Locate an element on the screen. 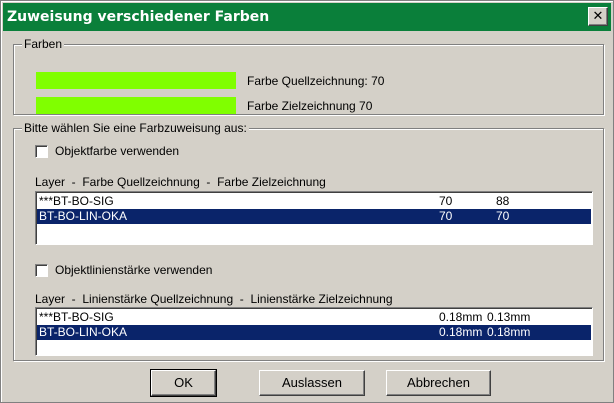 This screenshot has height=403, width=614. color-assignment-list: ***BT-BO-SIG 70 88 BT-BO-LIN-OKA 70 70 is located at coordinates (314, 218).